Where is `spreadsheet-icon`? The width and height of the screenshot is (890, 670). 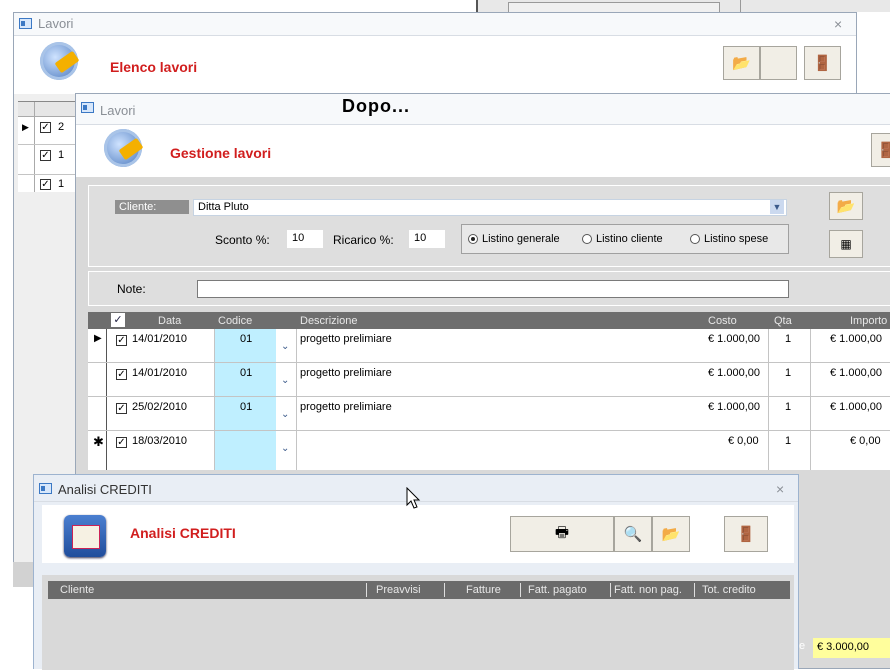 spreadsheet-icon is located at coordinates (85, 536).